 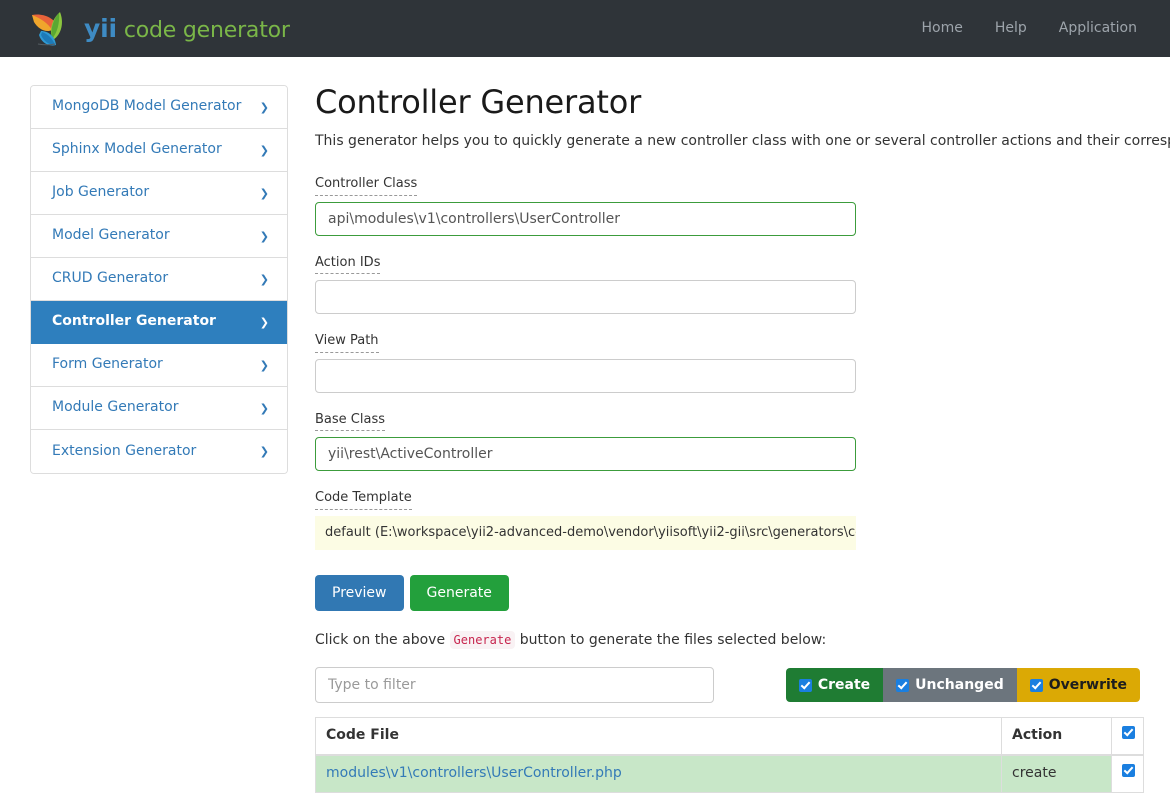 I want to click on sidebar-item-label: Extension Generator, so click(x=124, y=450).